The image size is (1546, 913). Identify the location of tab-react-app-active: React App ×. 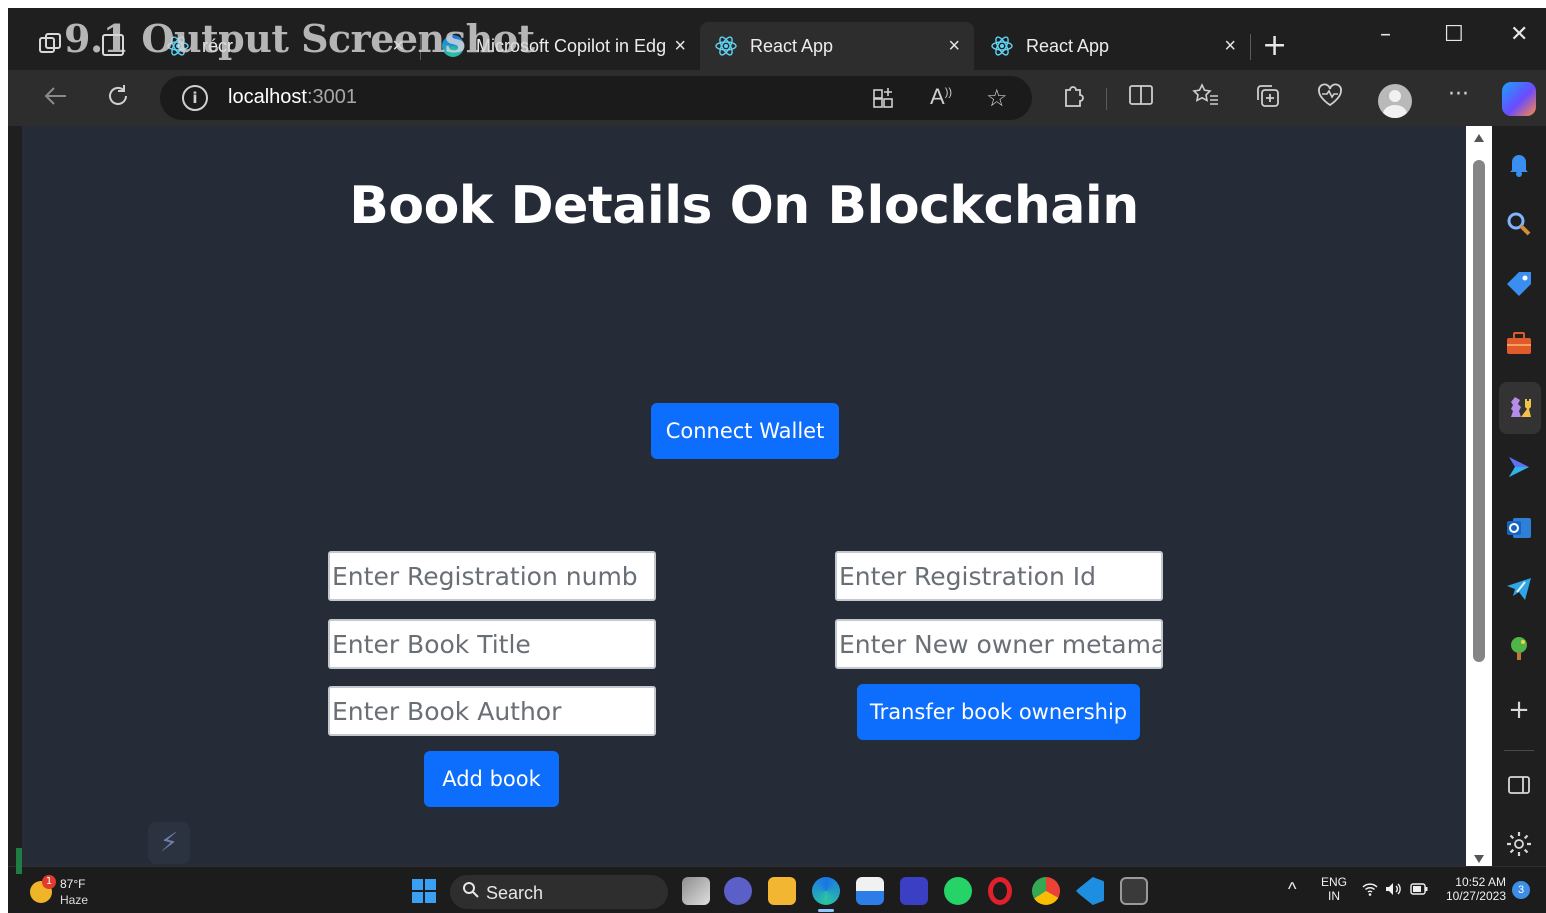
(837, 46).